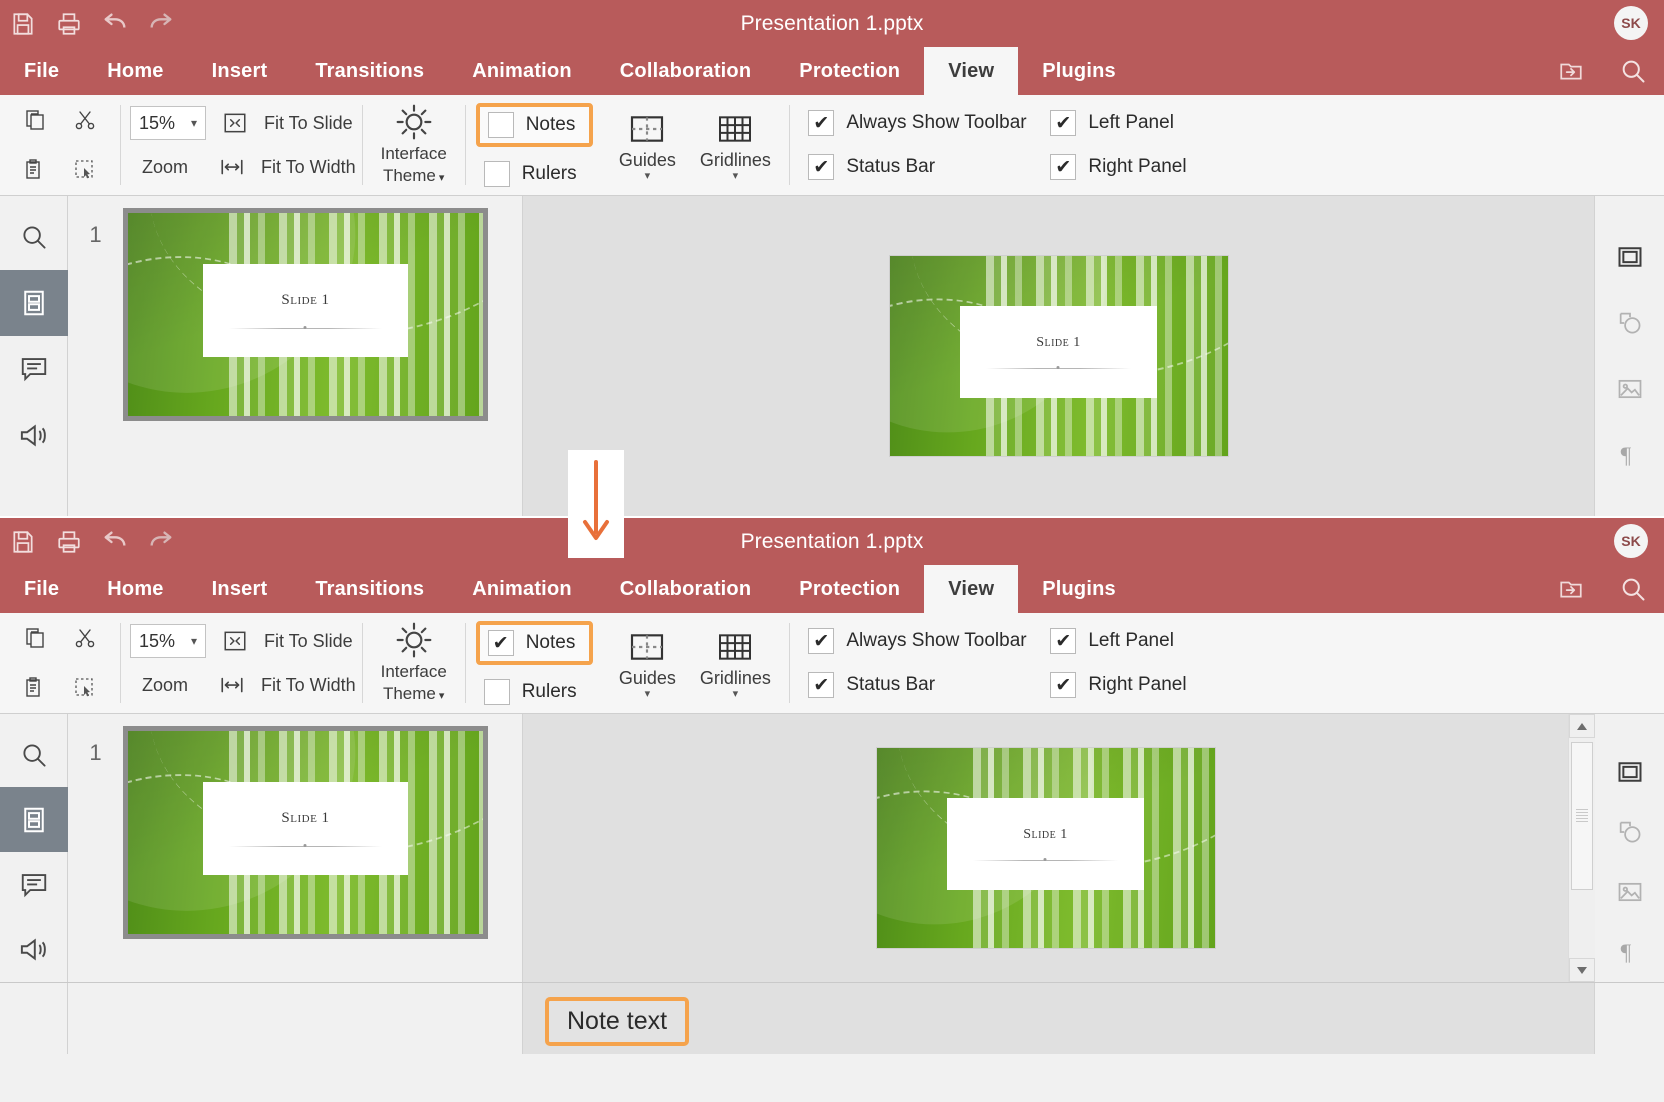  Describe the element at coordinates (1145, 167) in the screenshot. I see `right-panel-row: ✔ Right Panel` at that location.